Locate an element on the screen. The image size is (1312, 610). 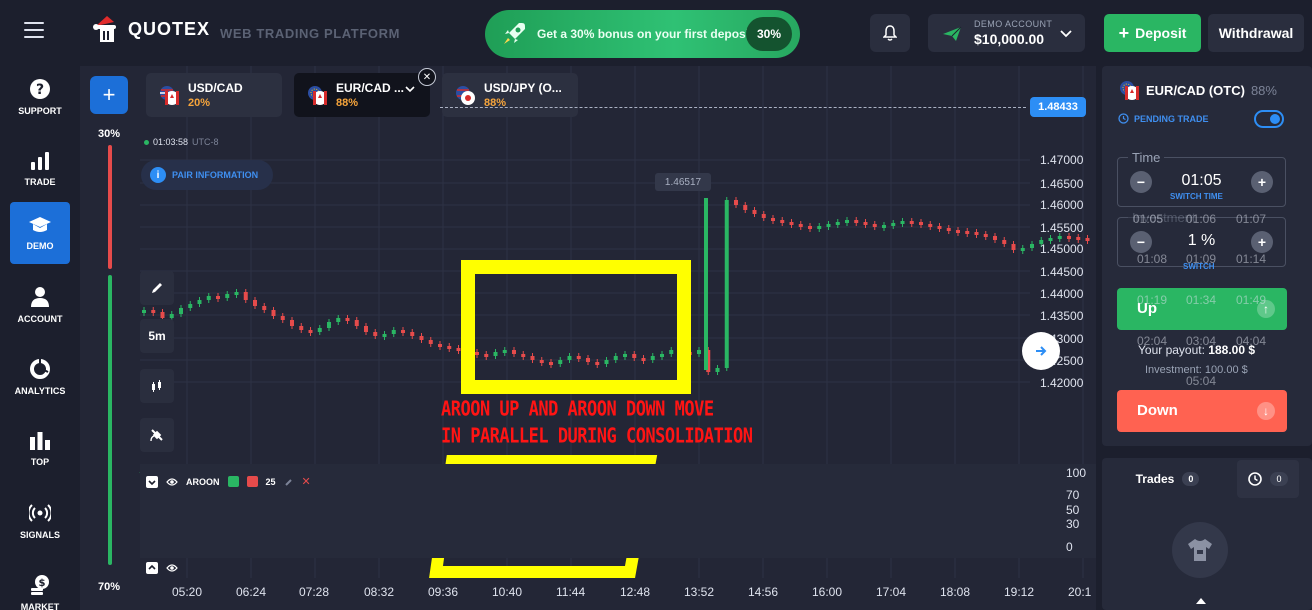
candlestick-icon is located at coordinates (156, 386).